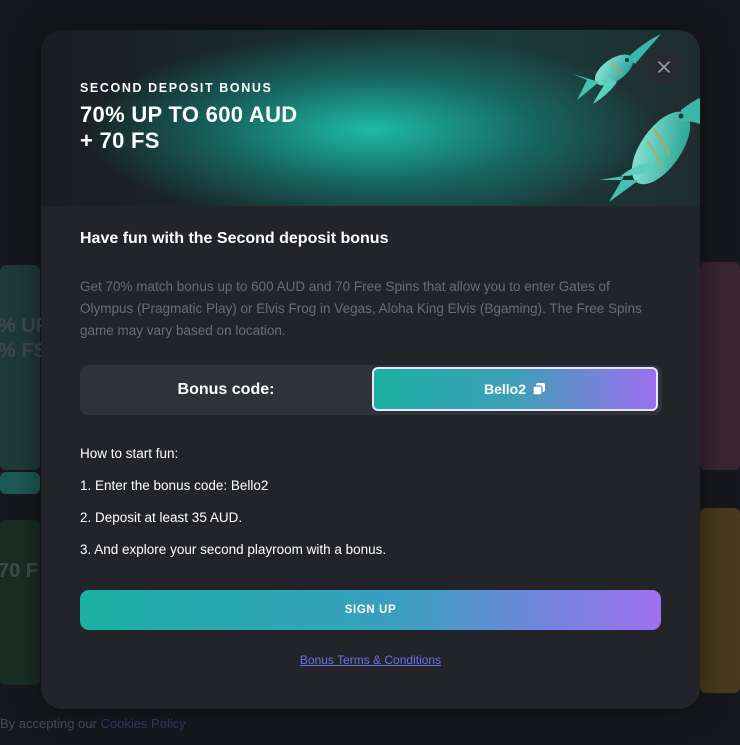 This screenshot has width=740, height=745. Describe the element at coordinates (143, 723) in the screenshot. I see `background-footer-link: Cookies Policy` at that location.